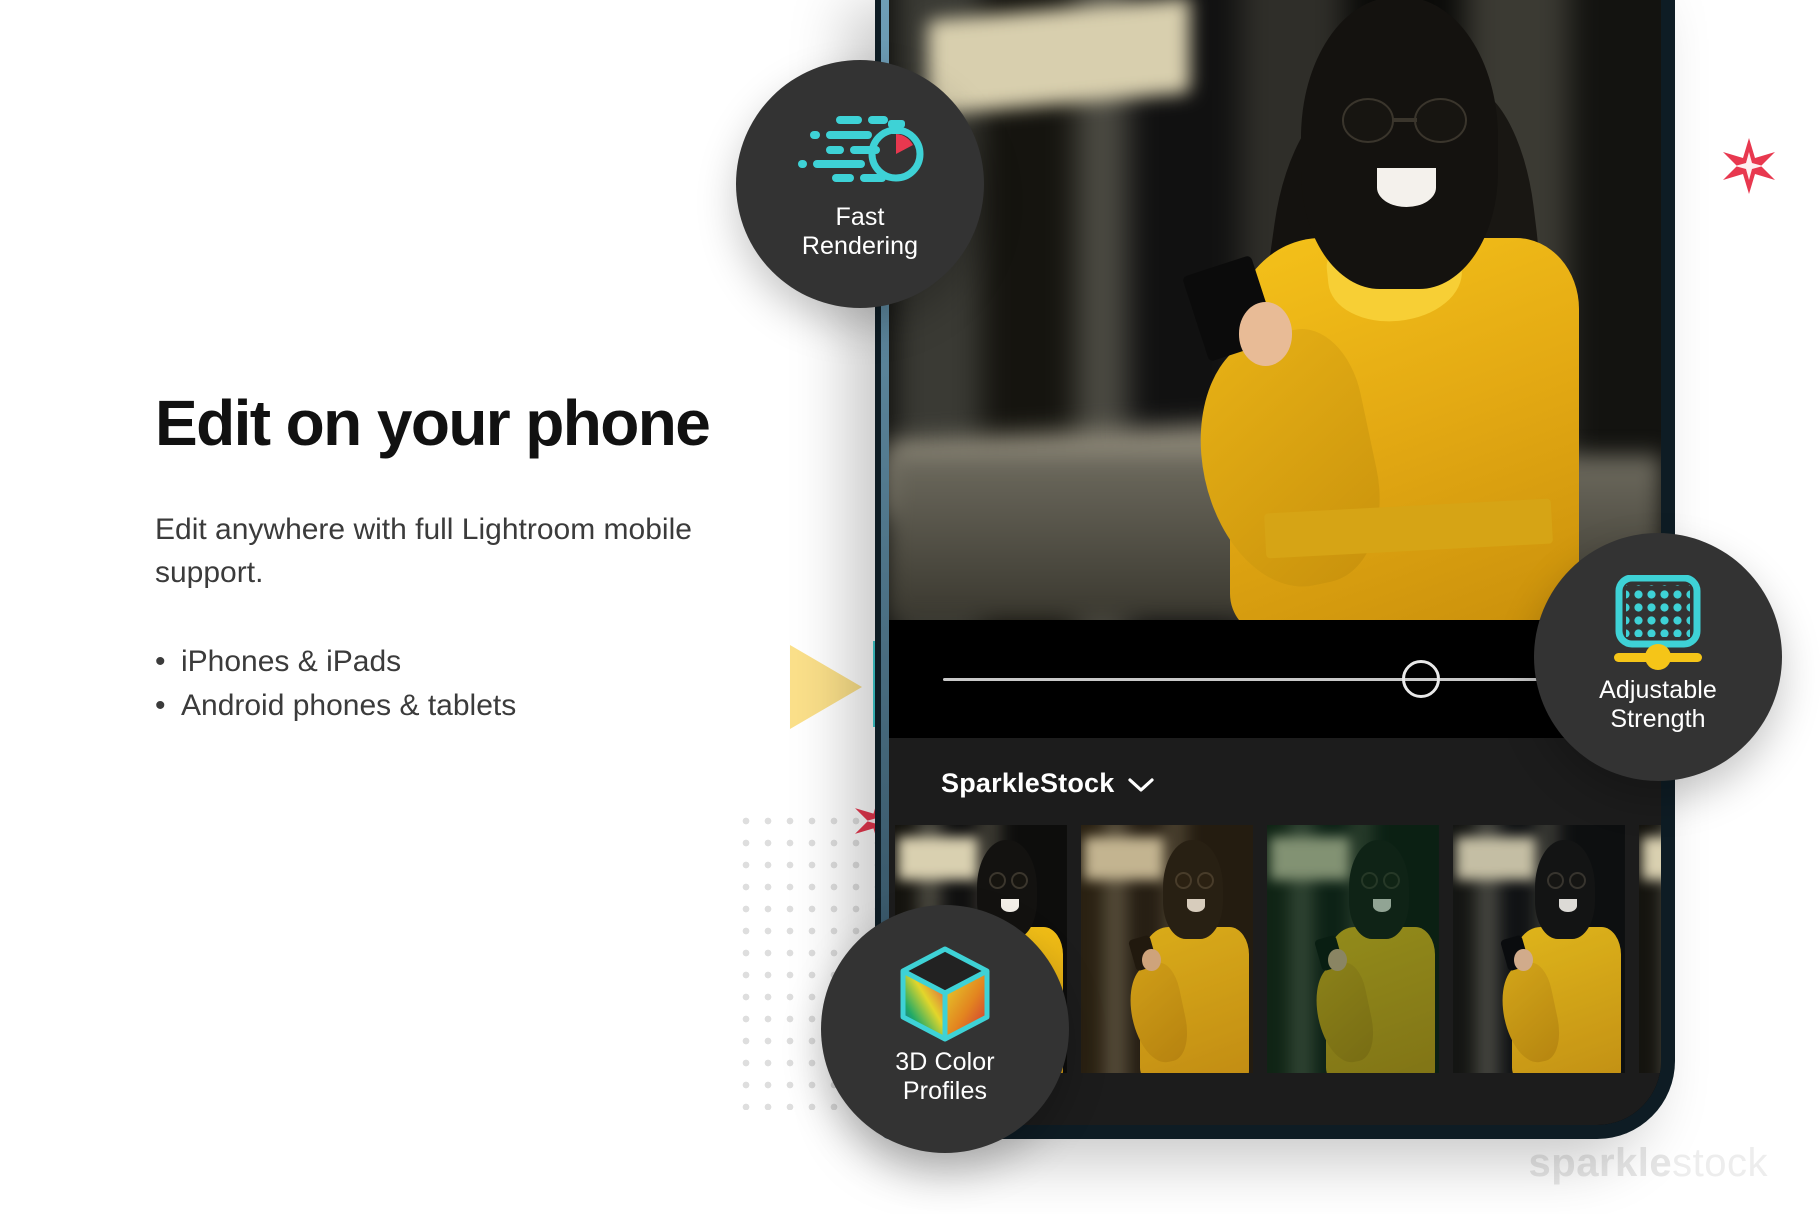  What do you see at coordinates (349, 706) in the screenshot?
I see `list-item-label: Android phones & tablets` at bounding box center [349, 706].